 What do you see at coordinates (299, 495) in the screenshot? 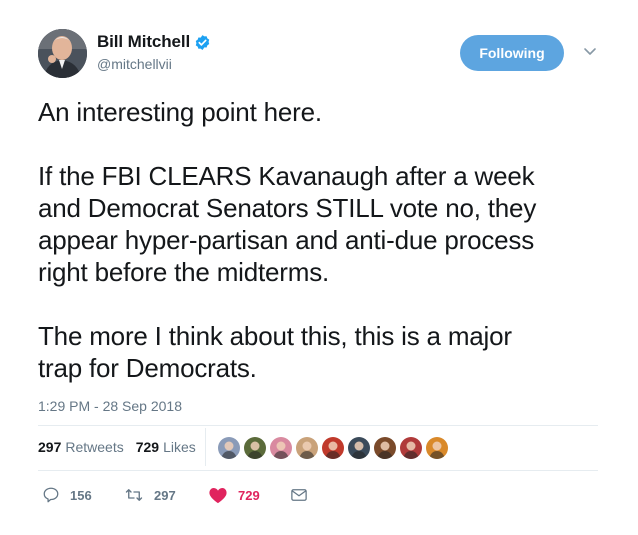
I see `envelope-icon` at bounding box center [299, 495].